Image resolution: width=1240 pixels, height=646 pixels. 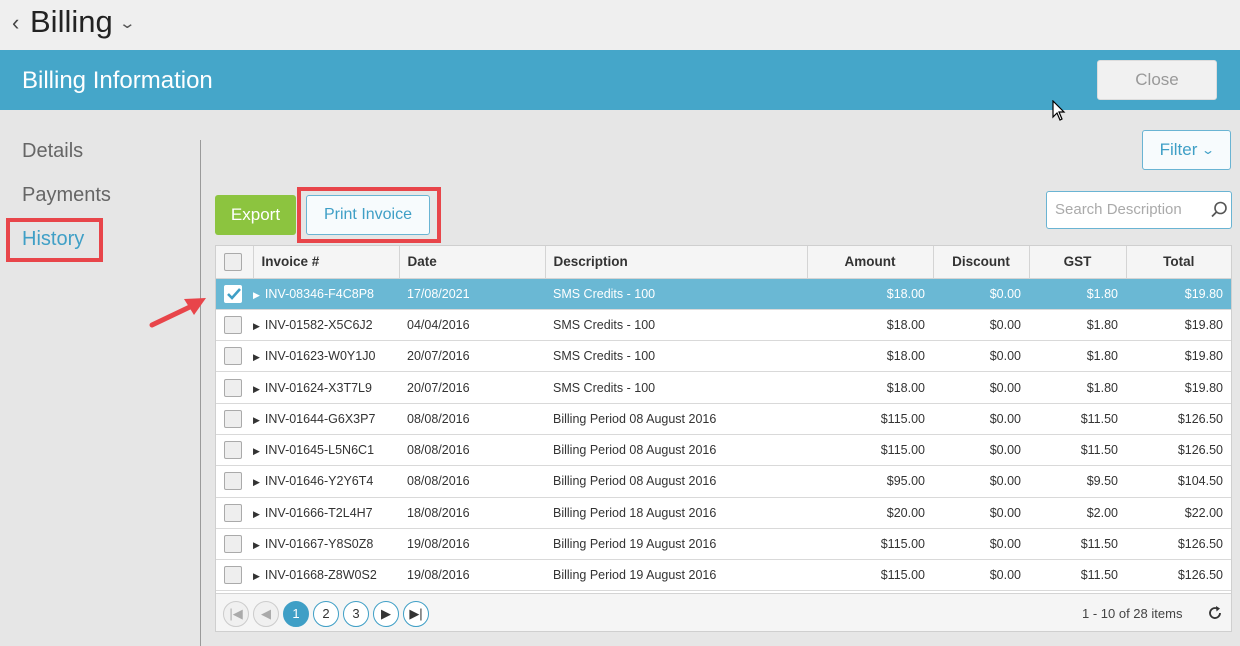 What do you see at coordinates (386, 614) in the screenshot?
I see `next-page-icon: ▶` at bounding box center [386, 614].